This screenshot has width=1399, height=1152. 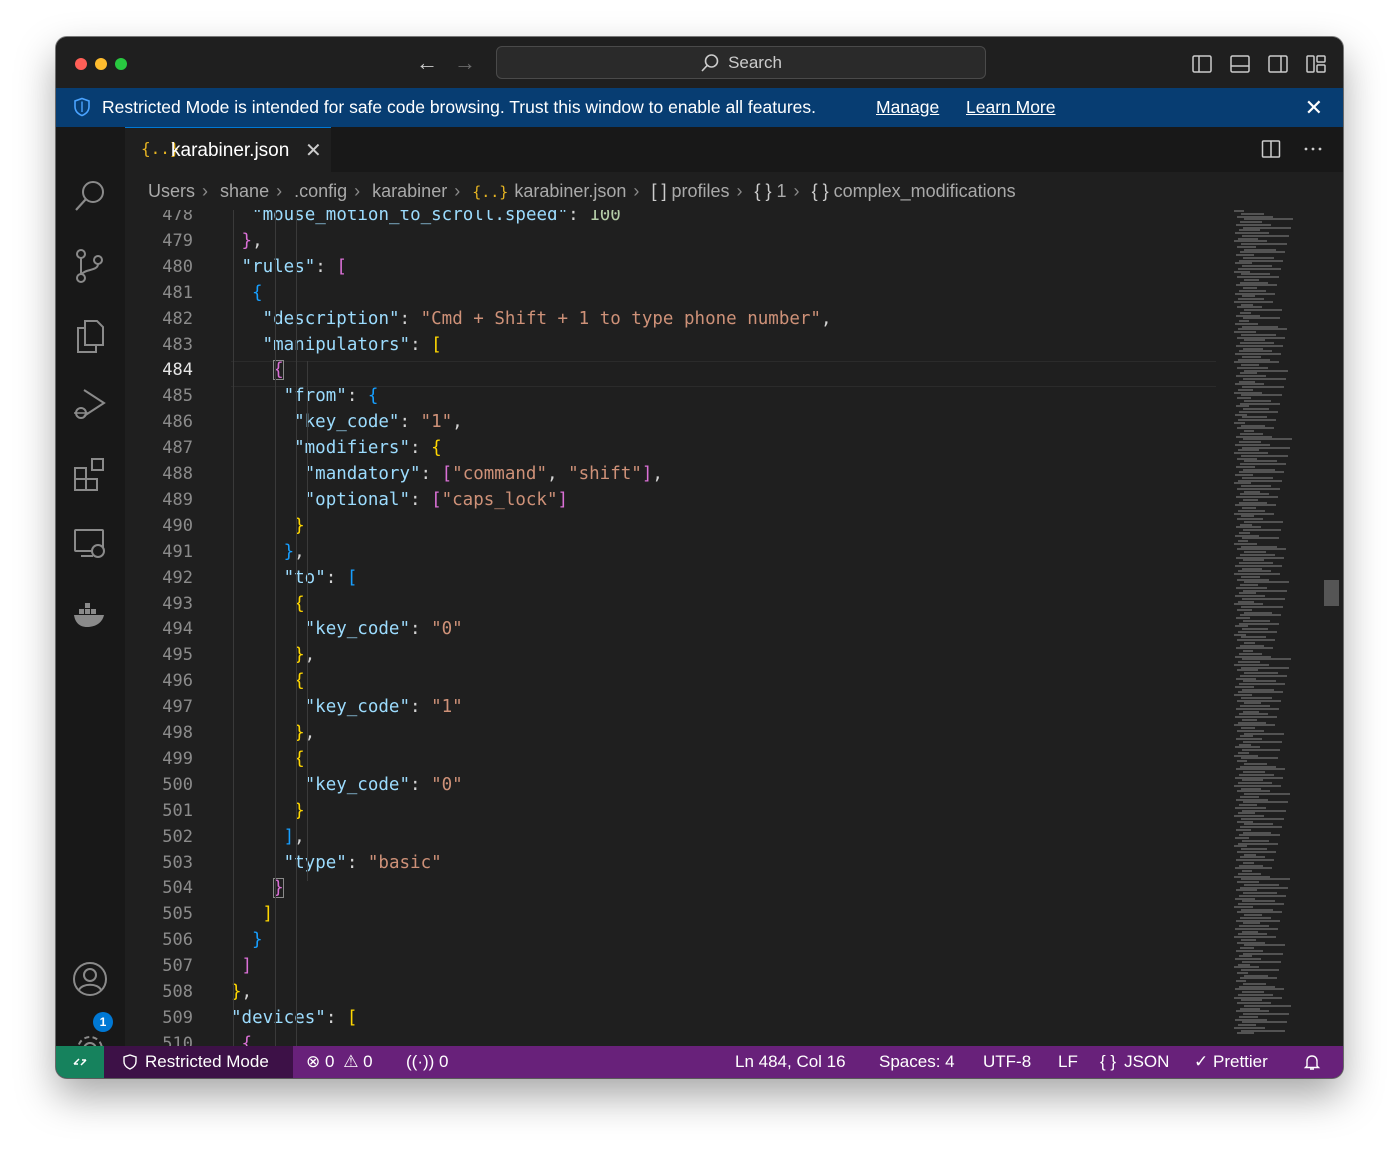 I want to click on vertical-scrollbar, so click(x=1331, y=628).